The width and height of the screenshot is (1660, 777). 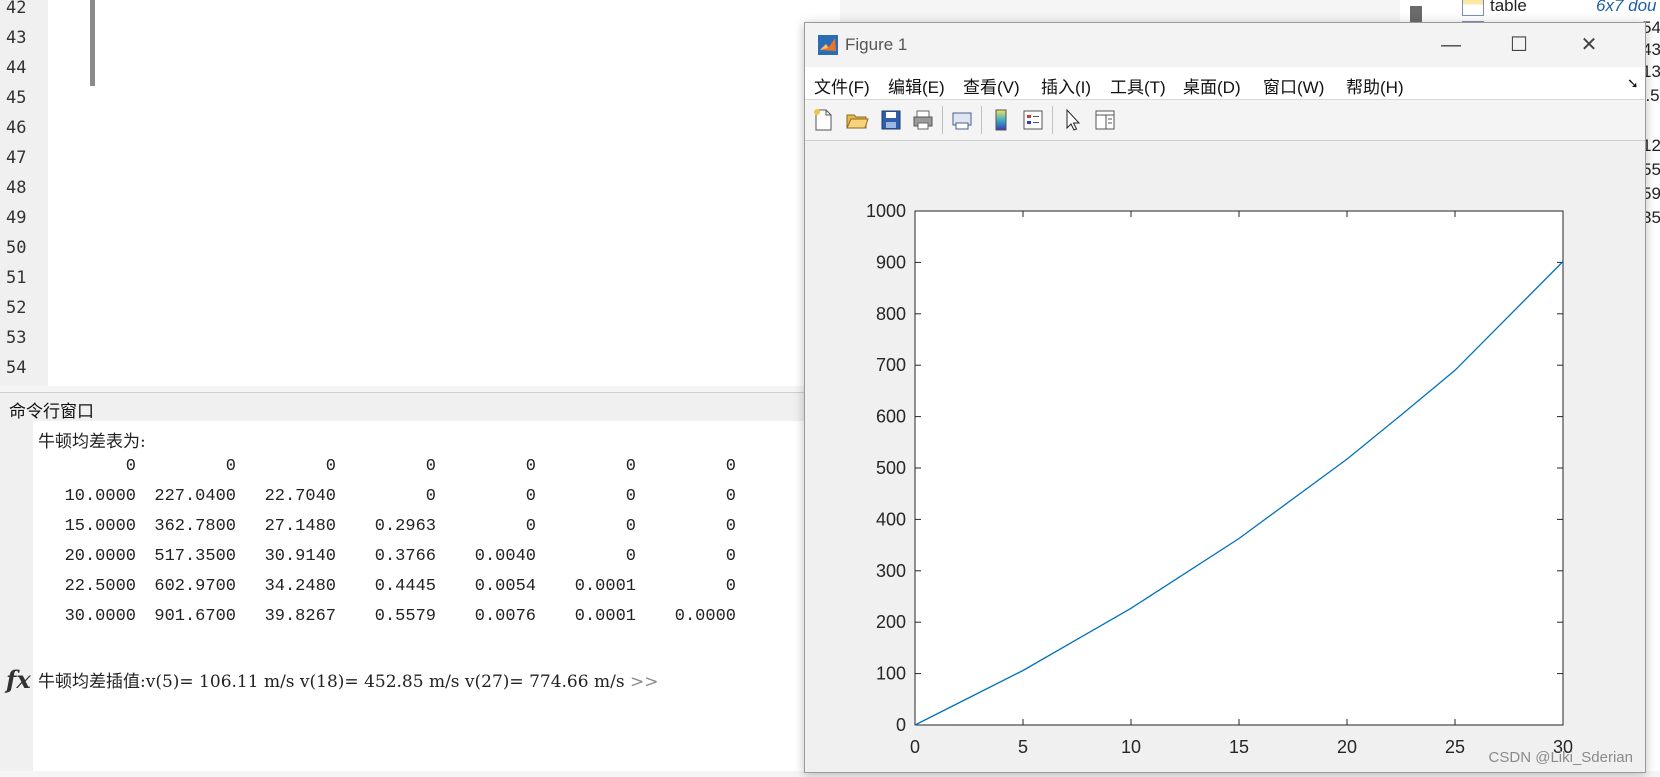 I want to click on y-tick-label: 200, so click(x=891, y=622).